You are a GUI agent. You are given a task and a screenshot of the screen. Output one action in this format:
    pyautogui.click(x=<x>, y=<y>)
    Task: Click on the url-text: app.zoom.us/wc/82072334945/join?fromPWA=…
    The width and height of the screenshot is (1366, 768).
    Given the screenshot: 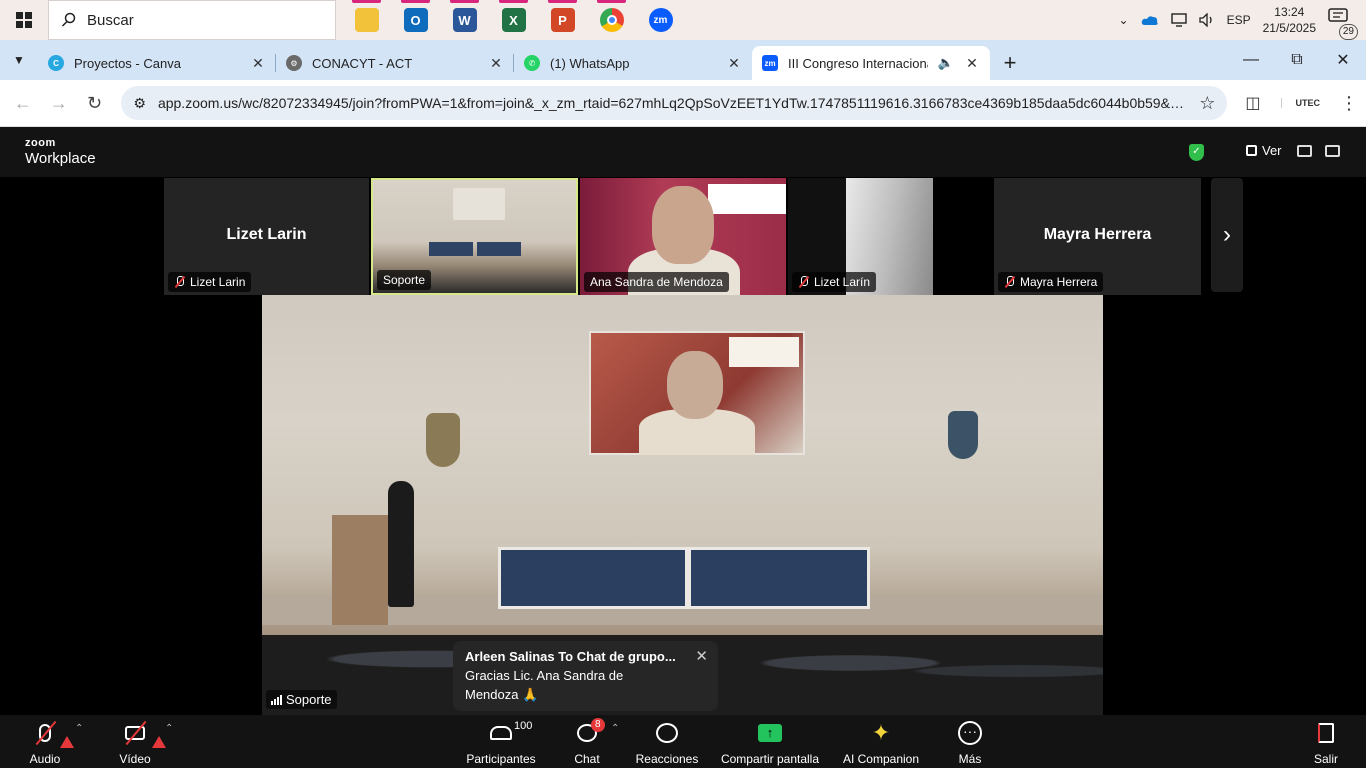 What is the action you would take?
    pyautogui.click(x=672, y=103)
    